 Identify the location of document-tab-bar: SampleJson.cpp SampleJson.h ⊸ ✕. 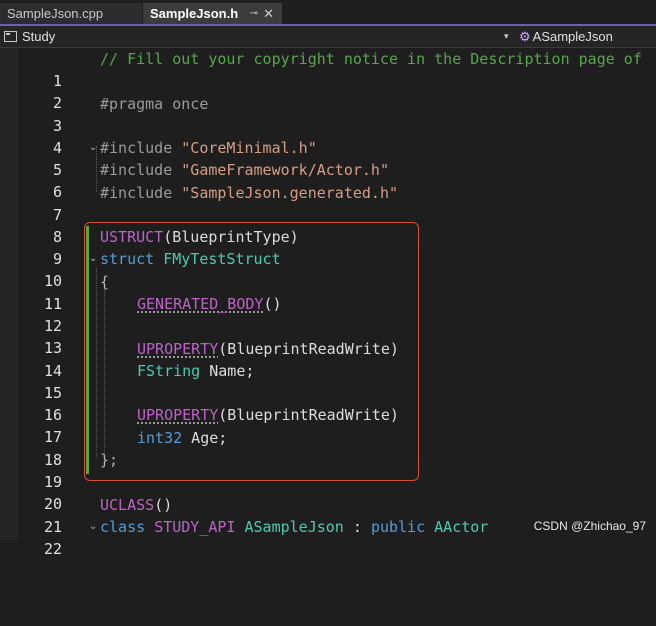
(328, 13).